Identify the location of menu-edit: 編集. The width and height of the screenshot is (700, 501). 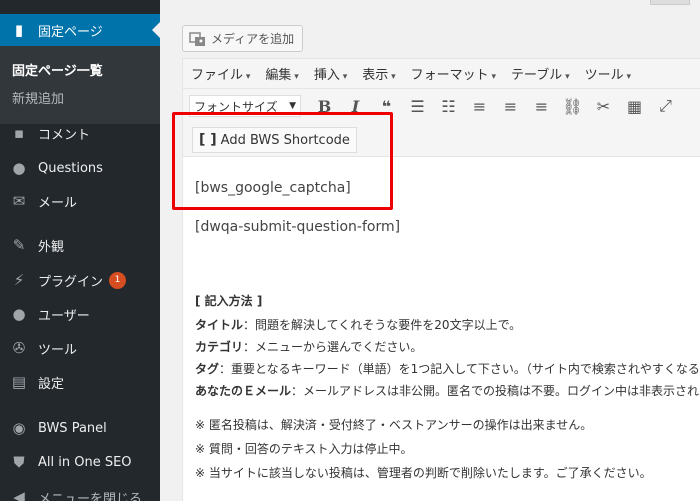
(281, 73).